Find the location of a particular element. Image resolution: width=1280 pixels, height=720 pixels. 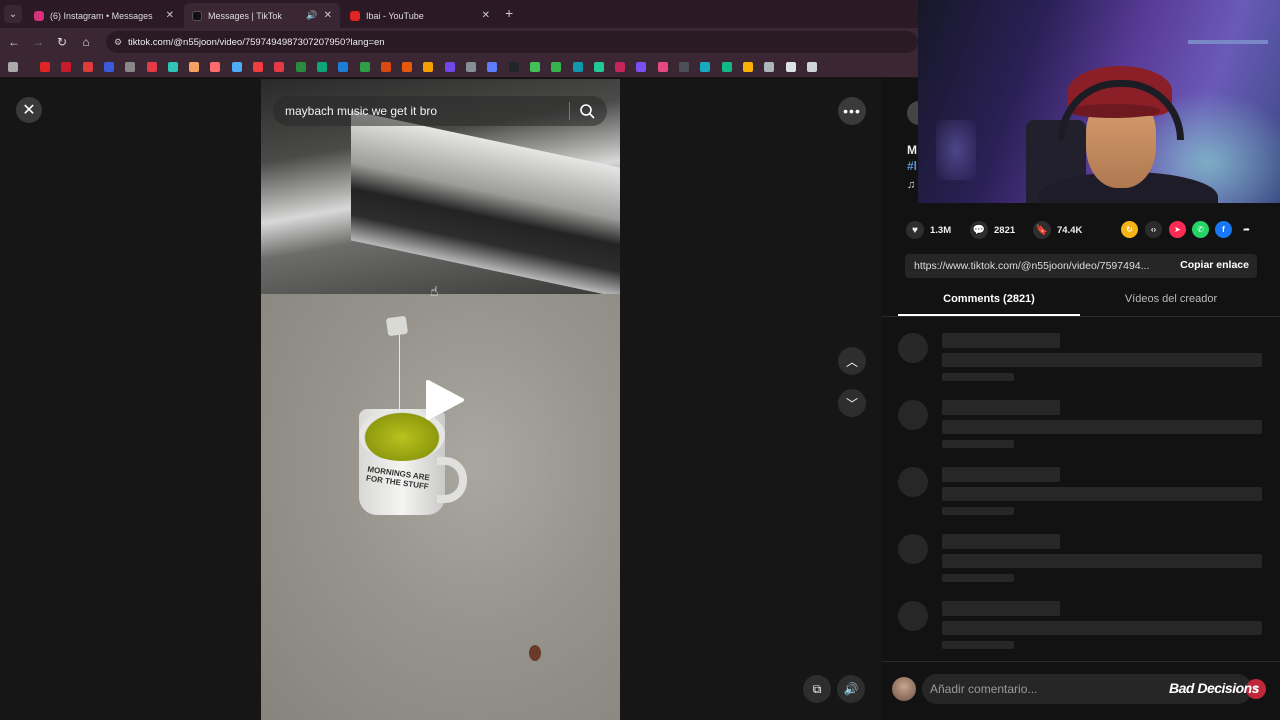

site-info-icon: ⚙ is located at coordinates (119, 42).